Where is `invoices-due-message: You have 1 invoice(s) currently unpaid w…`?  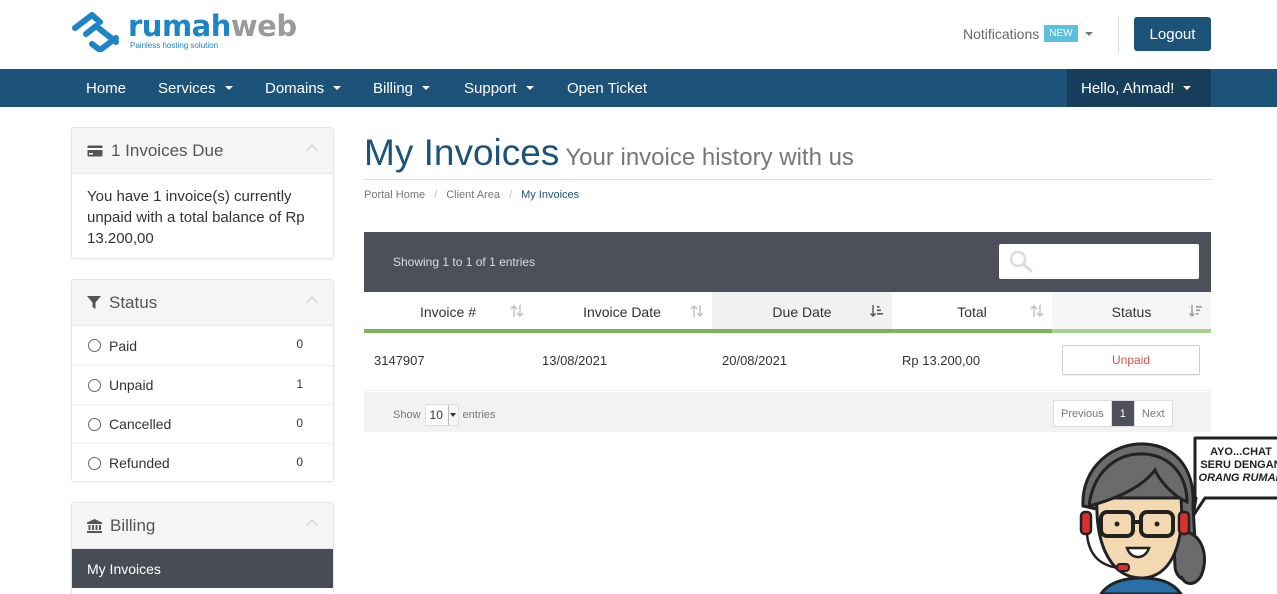 invoices-due-message: You have 1 invoice(s) currently unpaid w… is located at coordinates (196, 217).